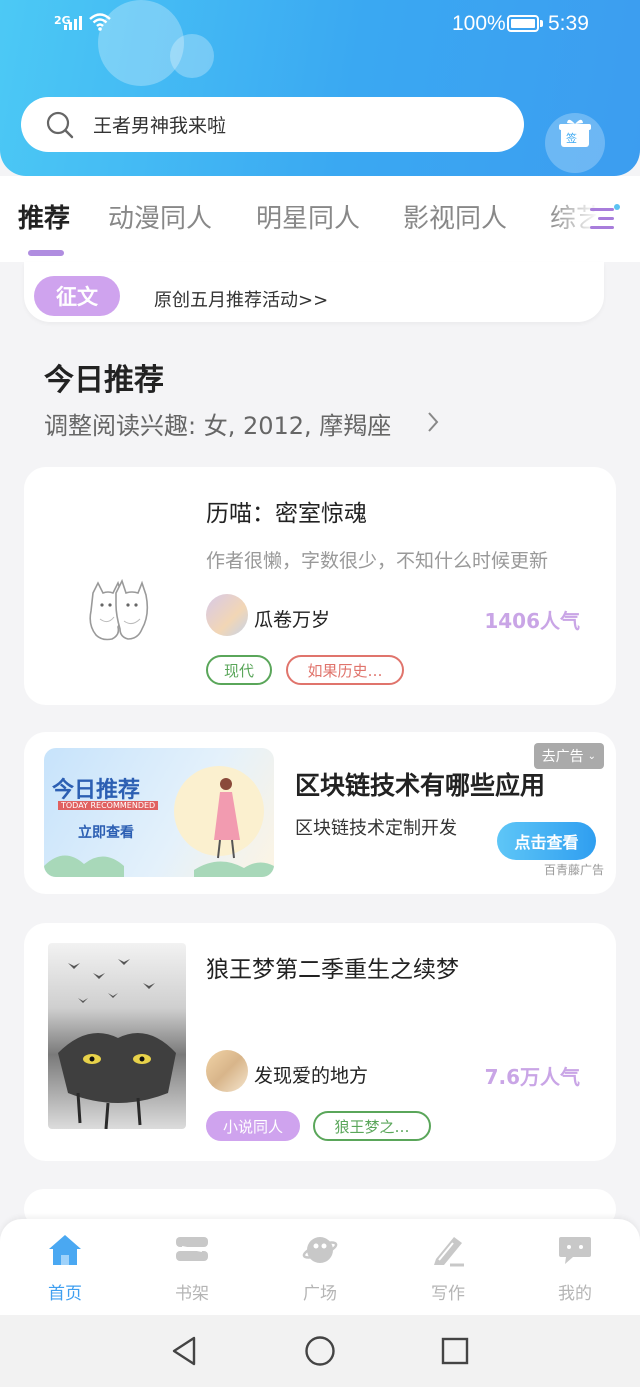 This screenshot has height=1387, width=640. Describe the element at coordinates (272, 124) in the screenshot. I see `search-bar: 王者男神我来啦` at that location.